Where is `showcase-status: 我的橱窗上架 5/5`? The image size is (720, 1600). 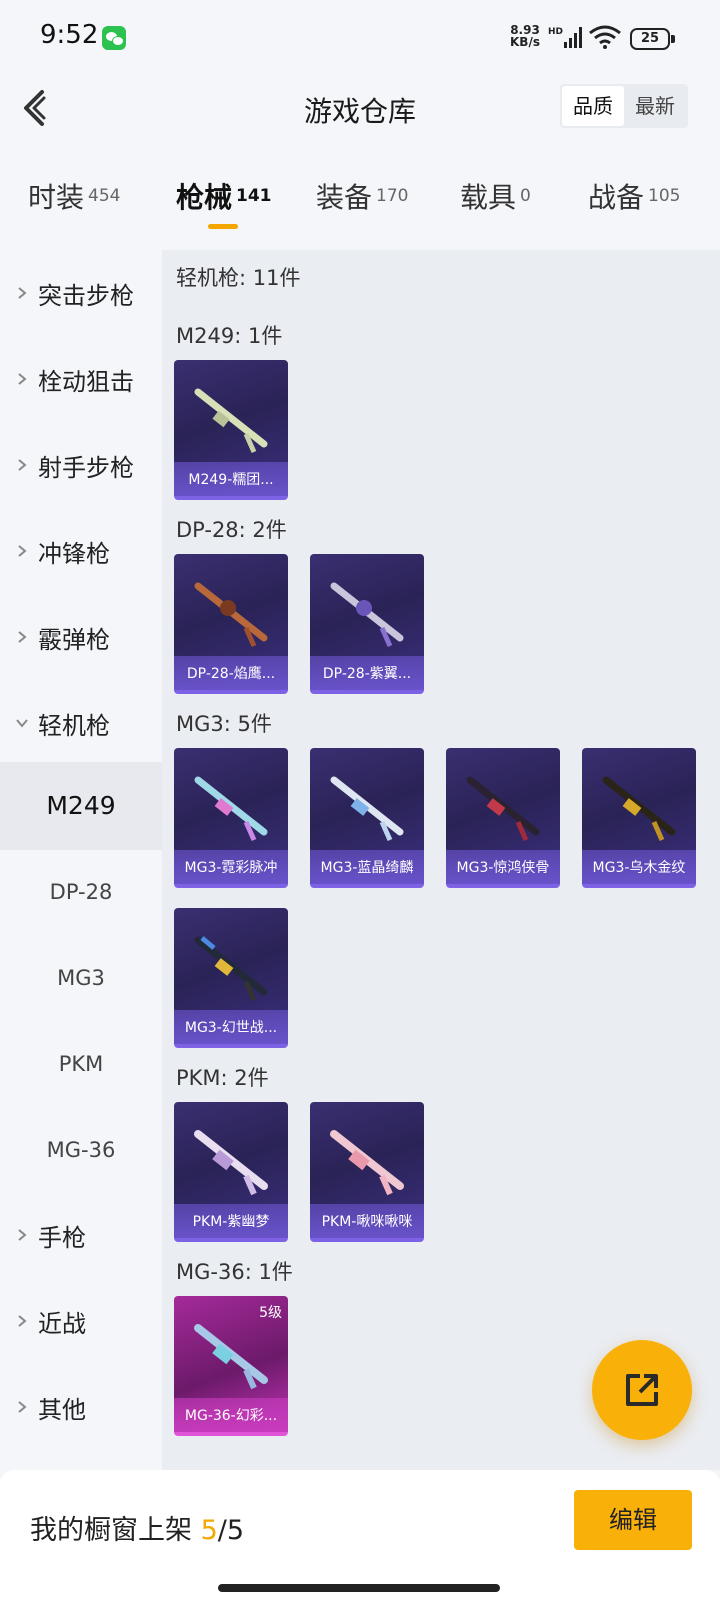
showcase-status: 我的橱窗上架 5/5 is located at coordinates (137, 1527).